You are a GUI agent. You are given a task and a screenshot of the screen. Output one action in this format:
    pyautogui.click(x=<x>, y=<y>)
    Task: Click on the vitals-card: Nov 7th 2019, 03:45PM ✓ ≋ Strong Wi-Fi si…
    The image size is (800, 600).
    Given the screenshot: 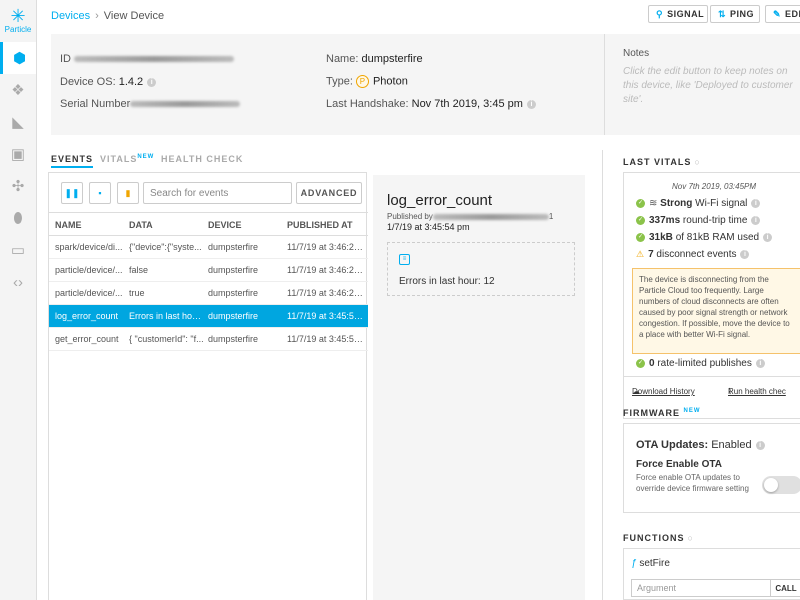 What is the action you would take?
    pyautogui.click(x=711, y=295)
    